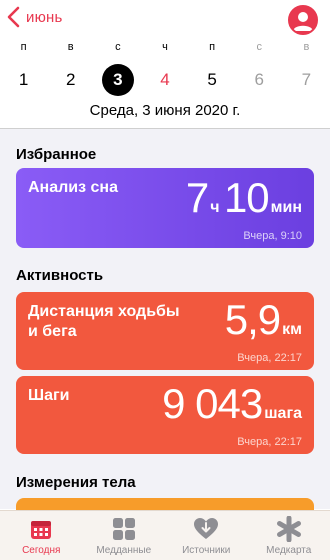 This screenshot has height=560, width=330. I want to click on sleep-minutes: 10, so click(246, 197).